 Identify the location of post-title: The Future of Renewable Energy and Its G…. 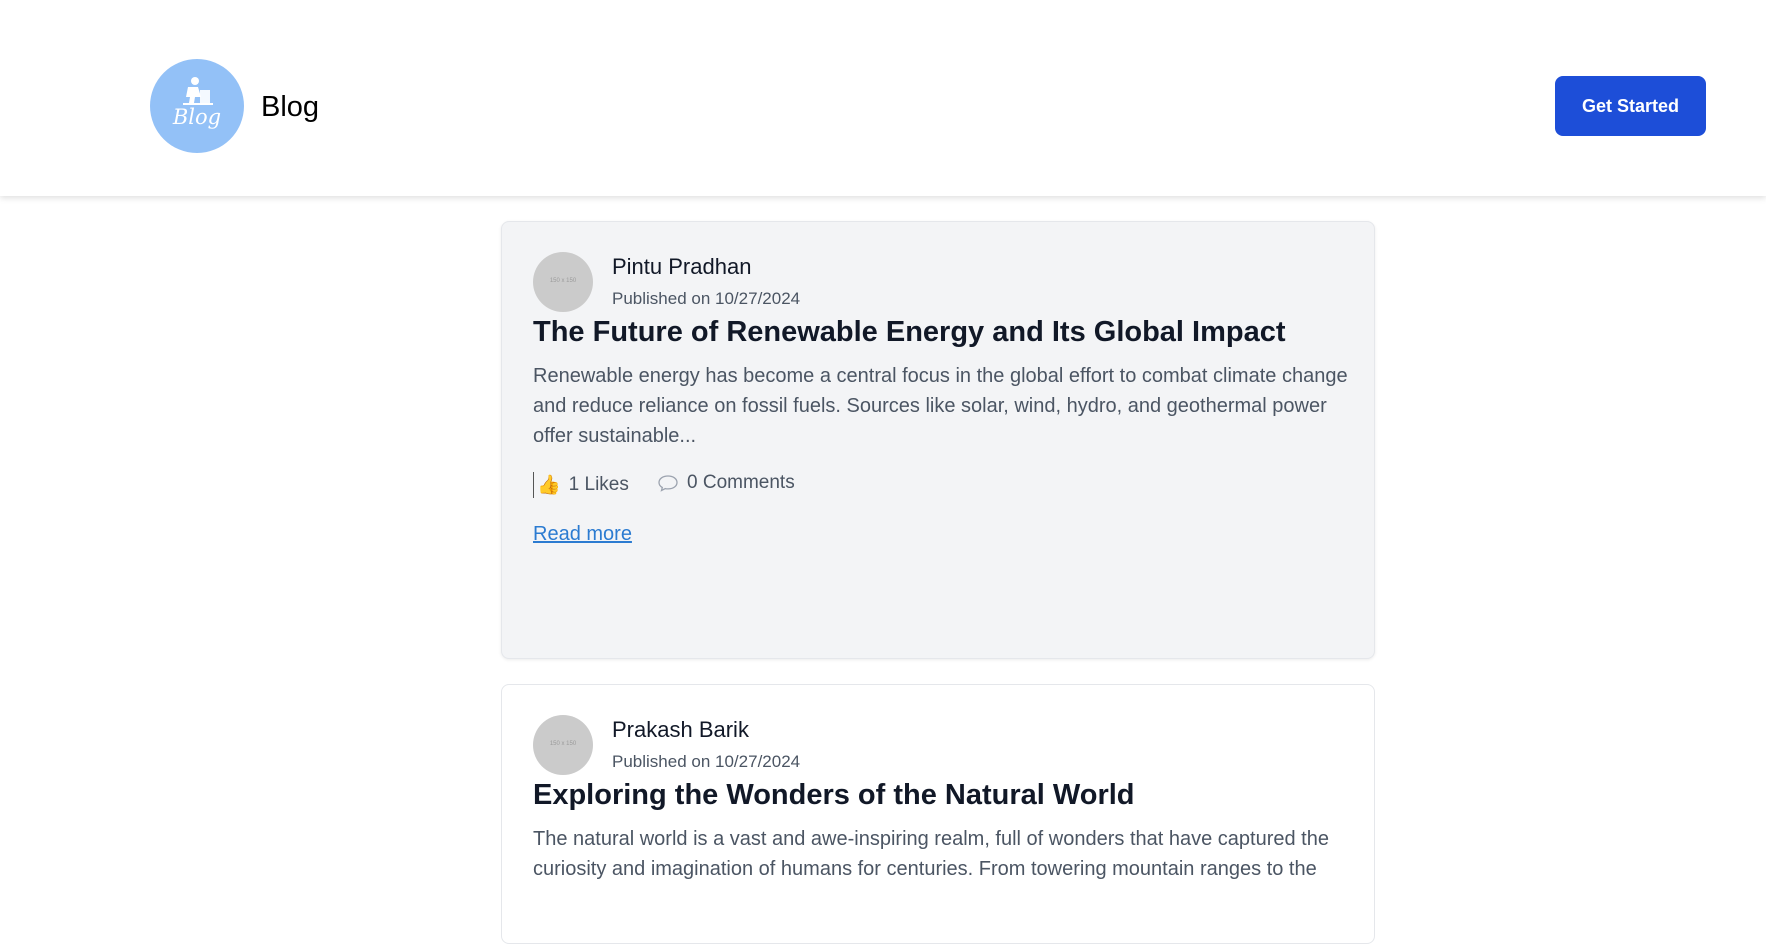
(909, 332).